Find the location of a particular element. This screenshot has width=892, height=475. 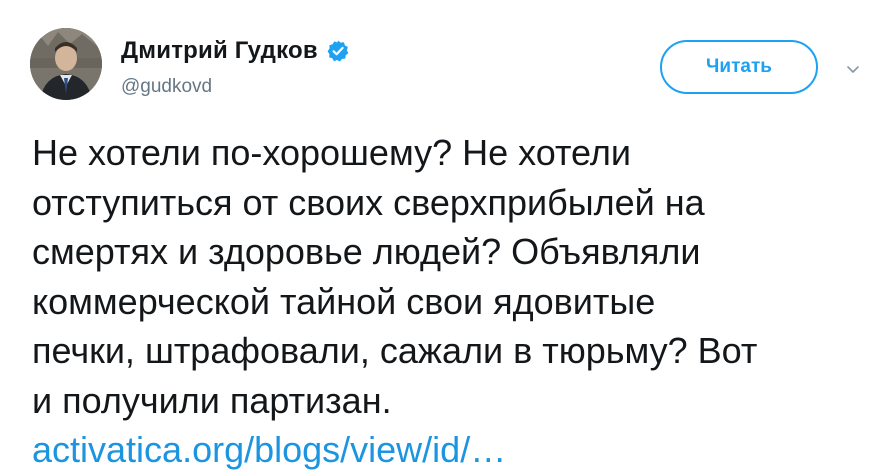

chevron-down-icon is located at coordinates (853, 70).